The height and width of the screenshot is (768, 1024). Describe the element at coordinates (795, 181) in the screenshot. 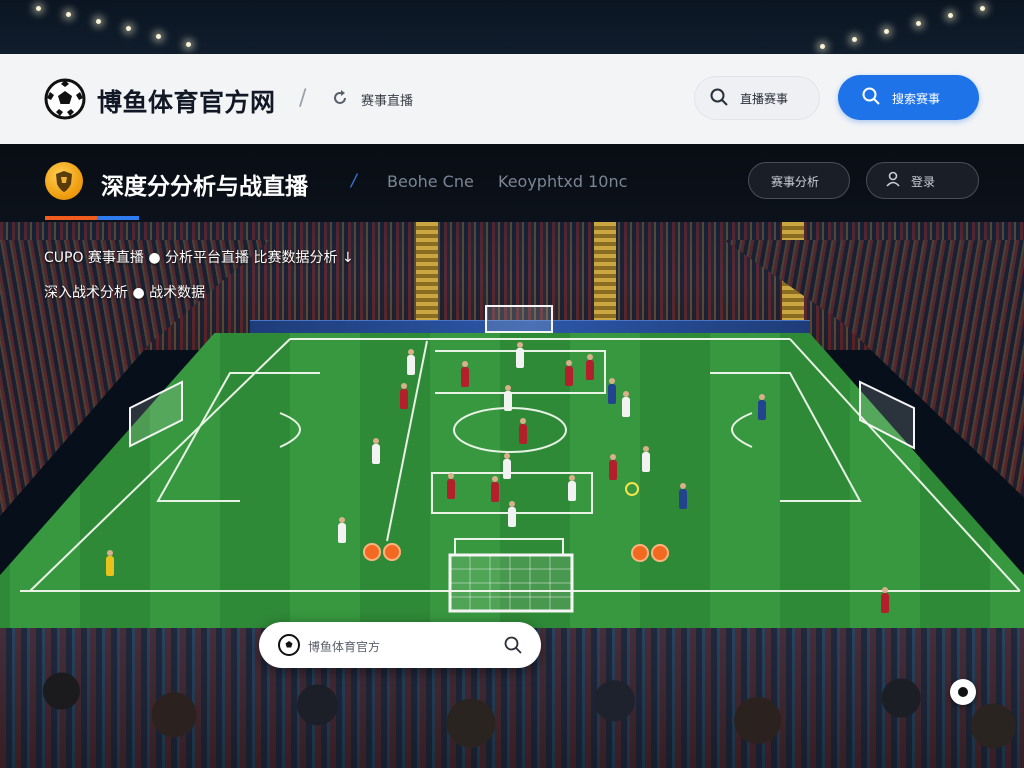

I see `analysis-button-label: 赛事分析` at that location.